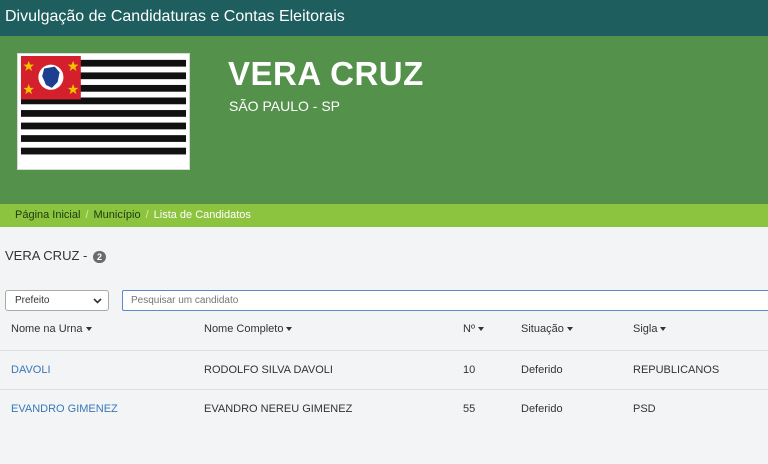 This screenshot has width=768, height=464. What do you see at coordinates (117, 215) in the screenshot?
I see `breadcrumb-municipio: Município` at bounding box center [117, 215].